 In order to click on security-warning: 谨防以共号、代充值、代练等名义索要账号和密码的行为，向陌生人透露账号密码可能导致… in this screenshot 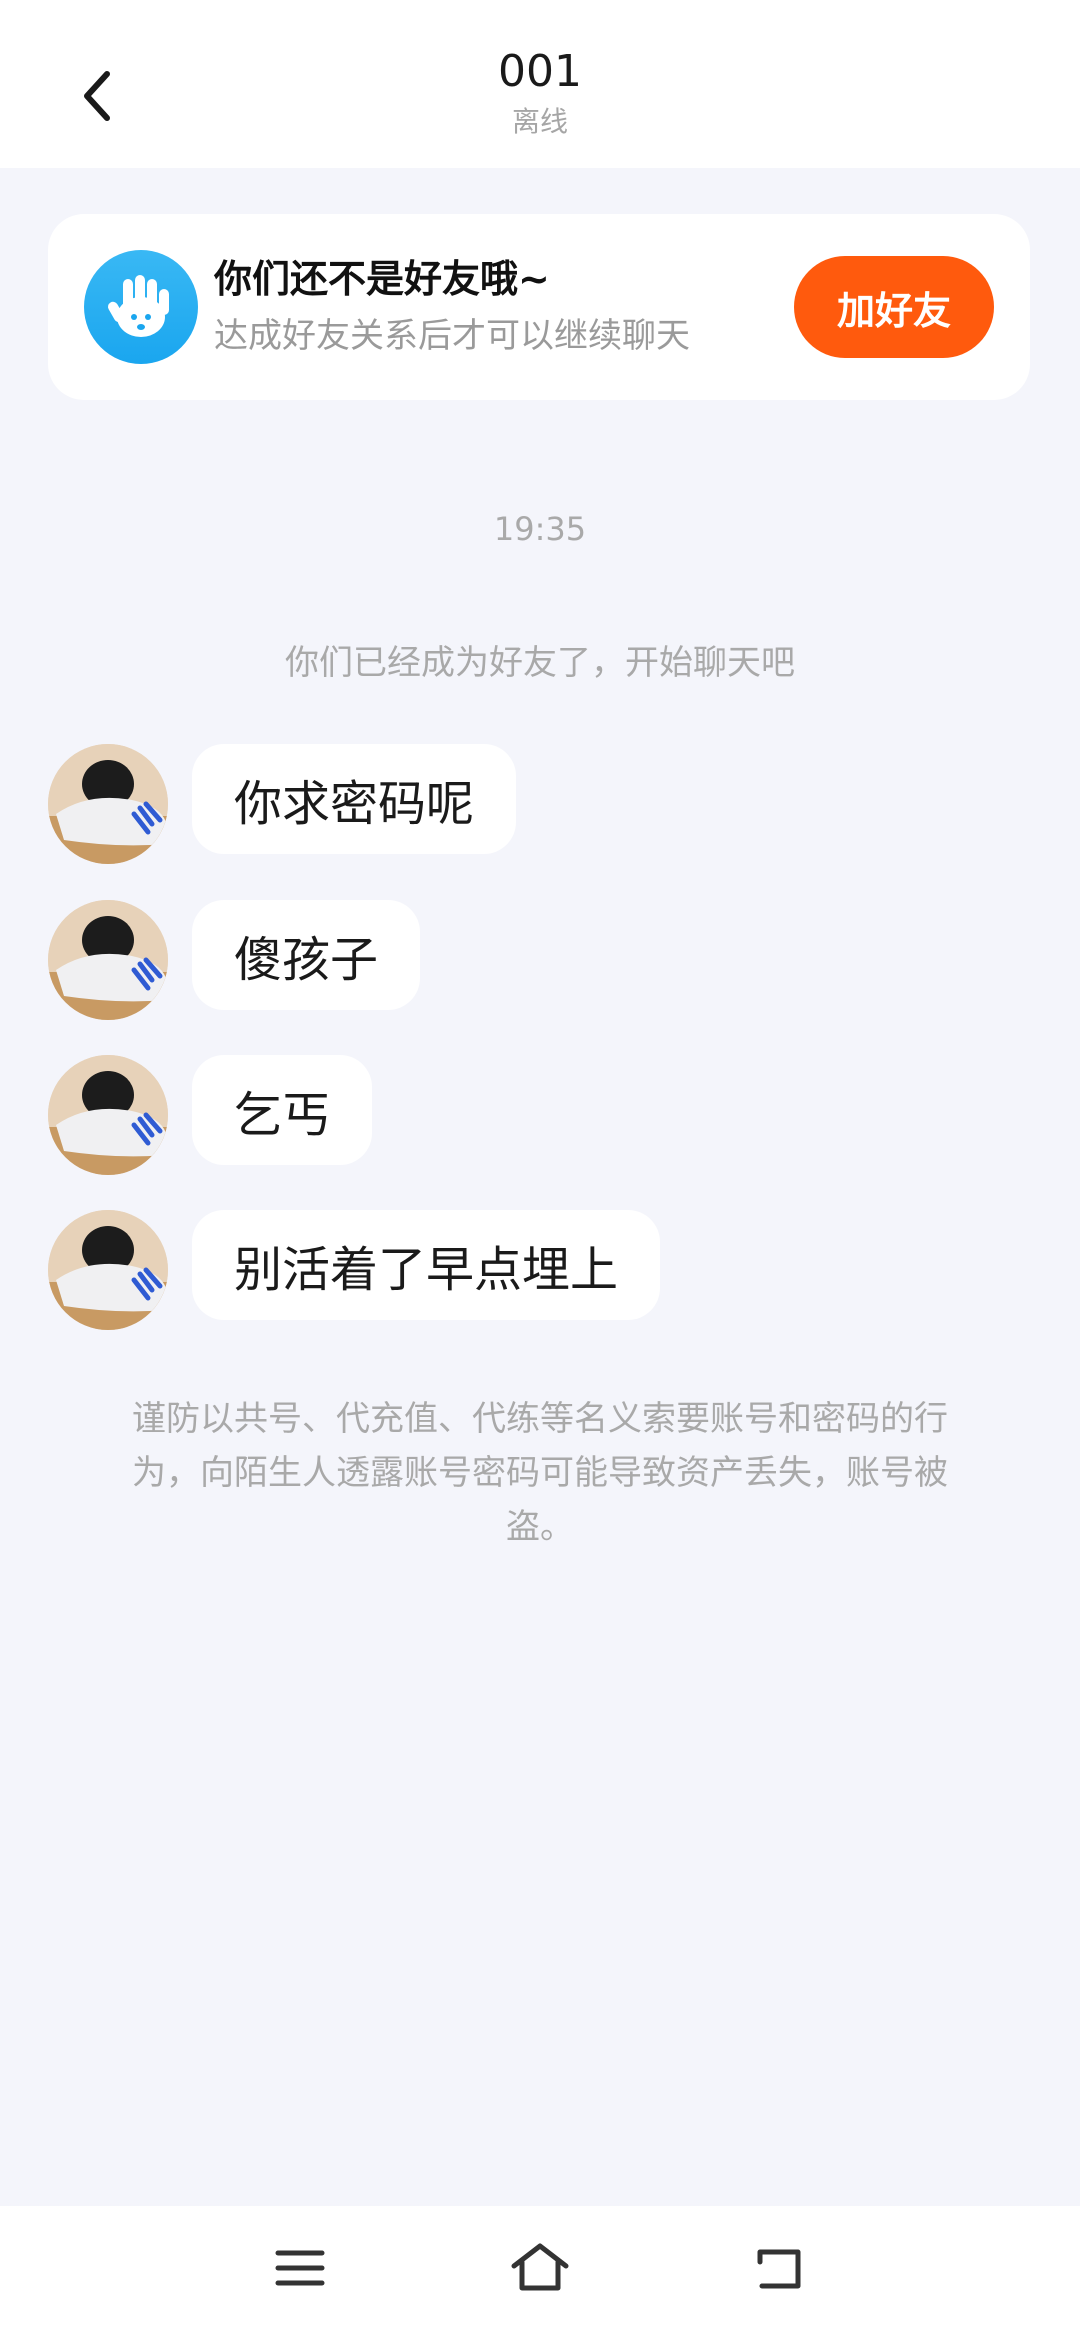, I will do `click(540, 1473)`.